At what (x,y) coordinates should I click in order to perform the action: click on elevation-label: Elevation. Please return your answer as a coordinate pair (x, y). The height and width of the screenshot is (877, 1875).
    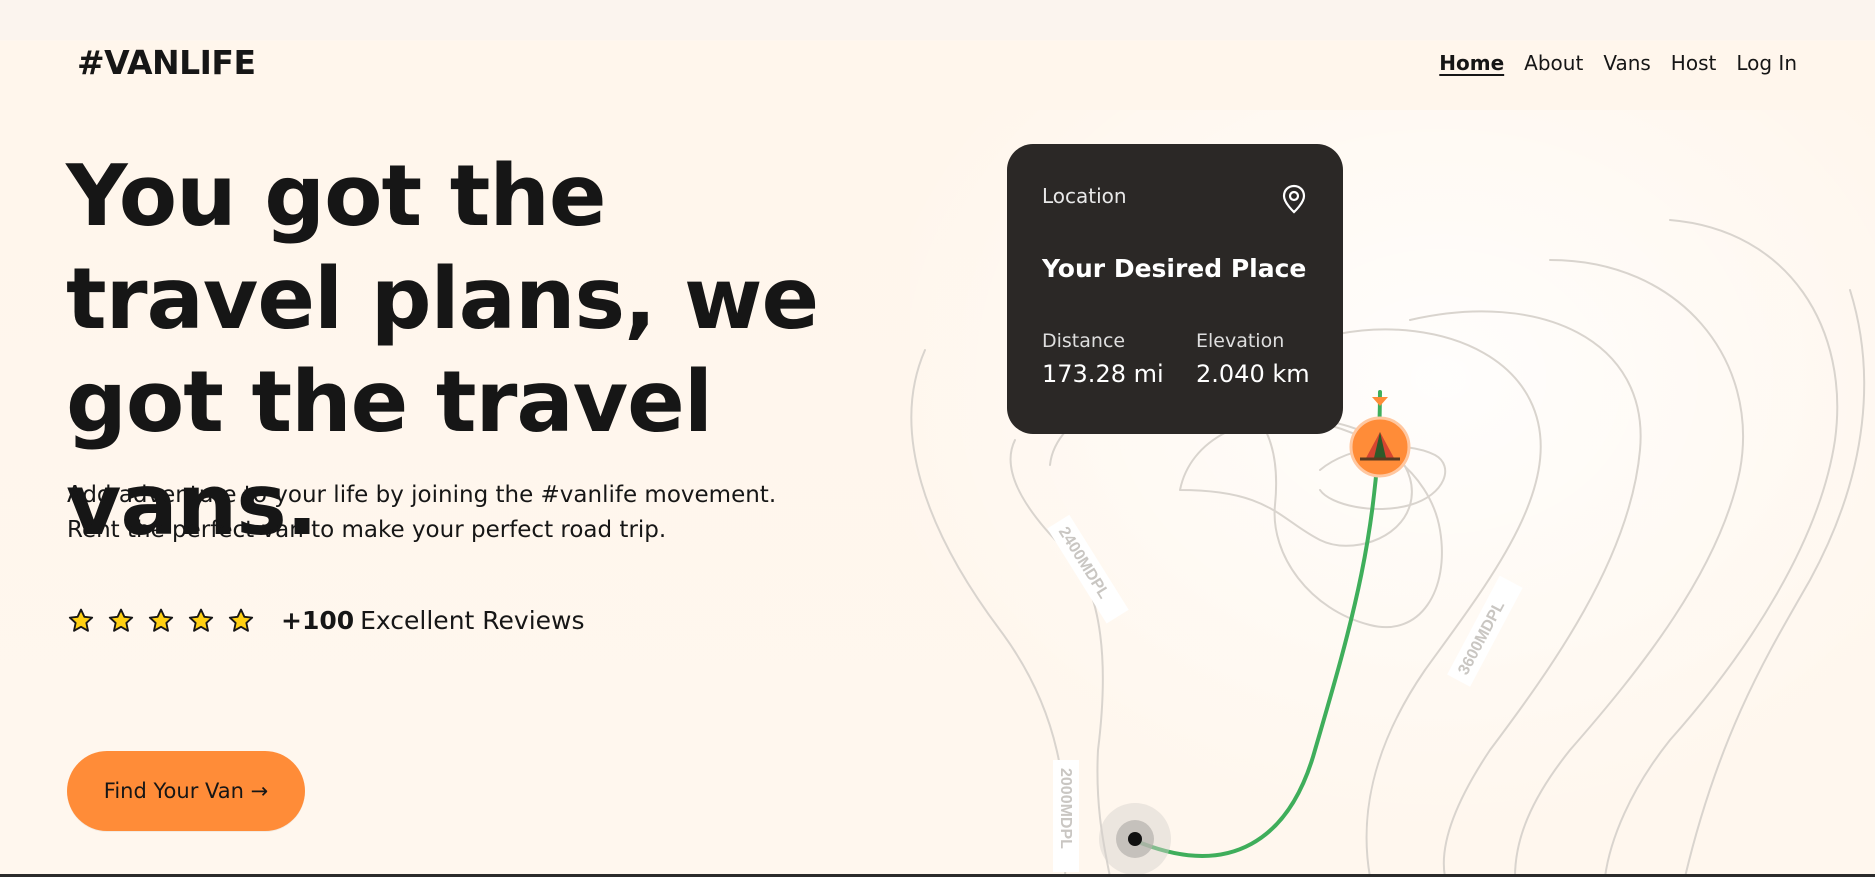
    Looking at the image, I should click on (1240, 341).